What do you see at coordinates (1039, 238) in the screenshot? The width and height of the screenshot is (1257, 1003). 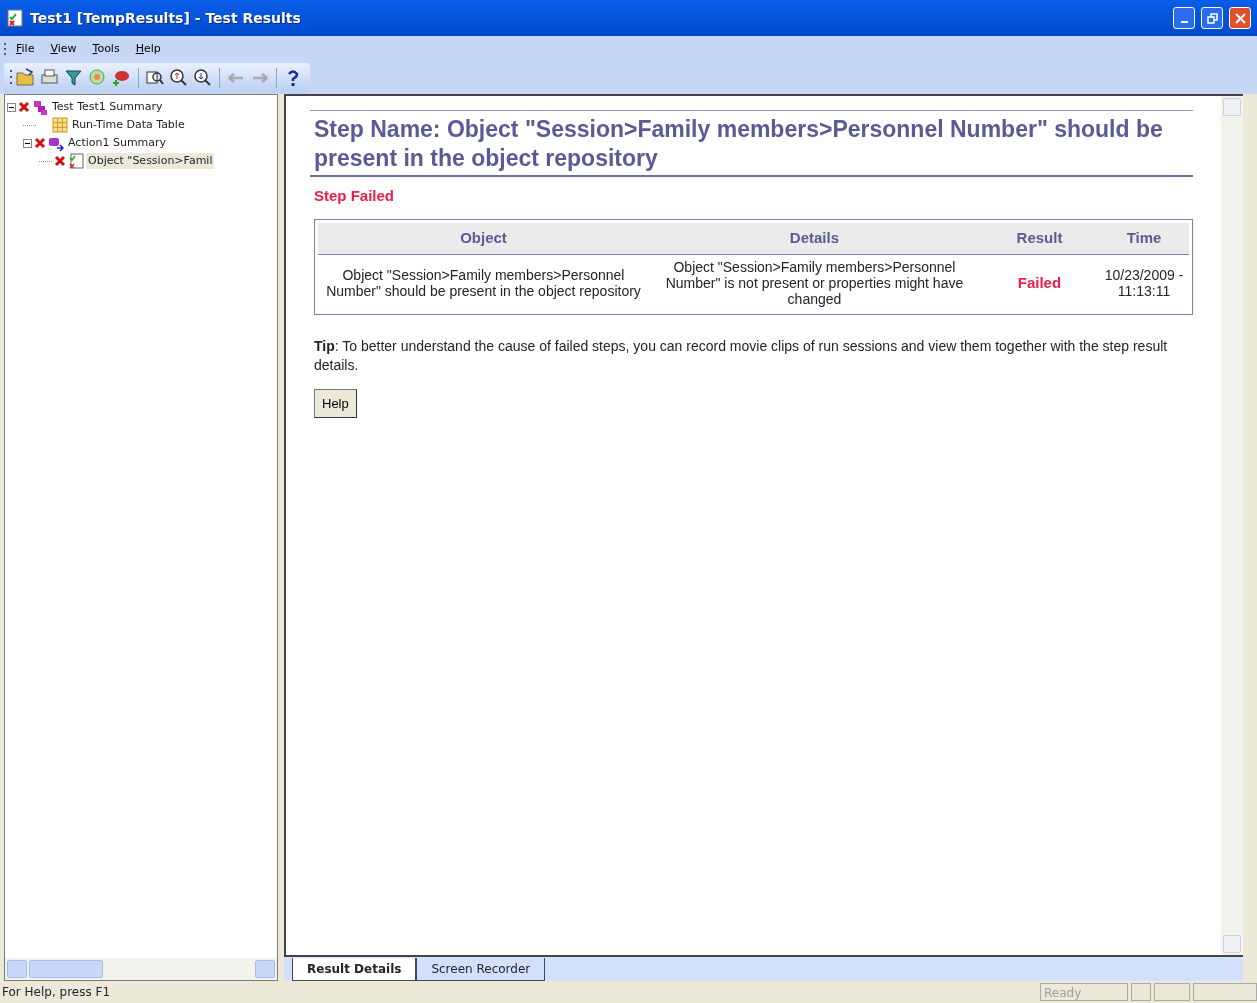 I see `column-header: Result` at bounding box center [1039, 238].